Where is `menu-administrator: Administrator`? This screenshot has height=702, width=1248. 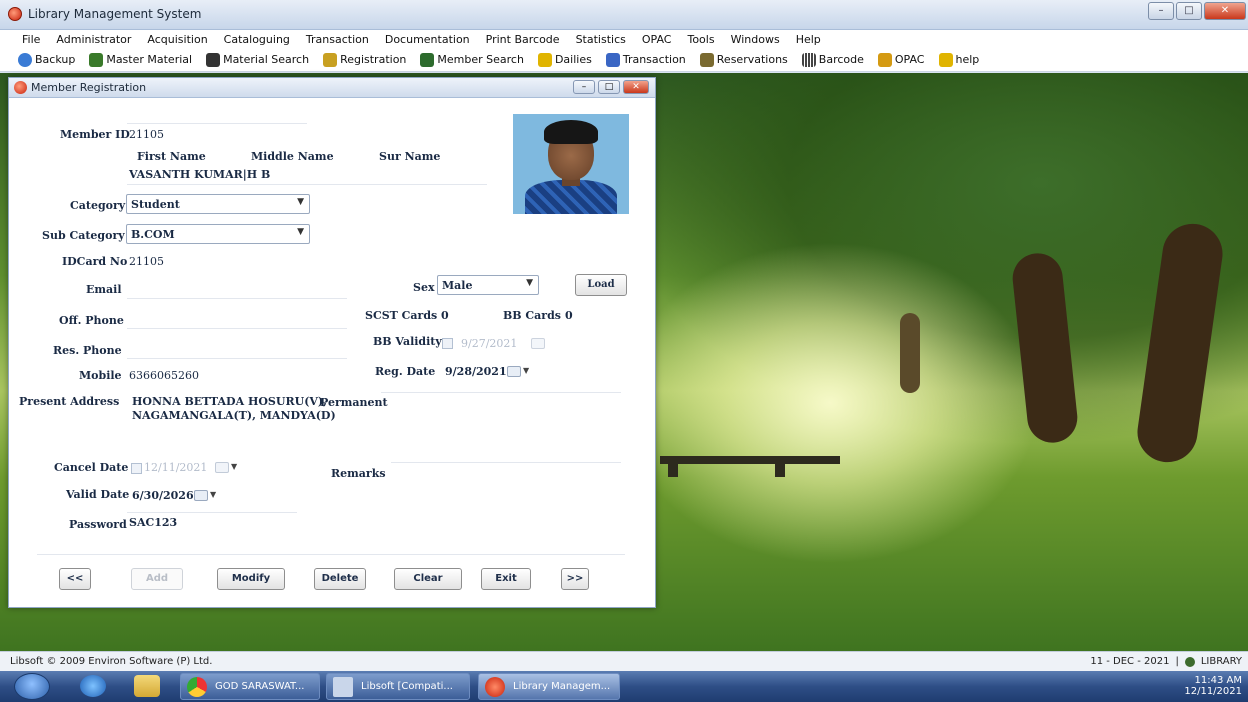 menu-administrator: Administrator is located at coordinates (93, 39).